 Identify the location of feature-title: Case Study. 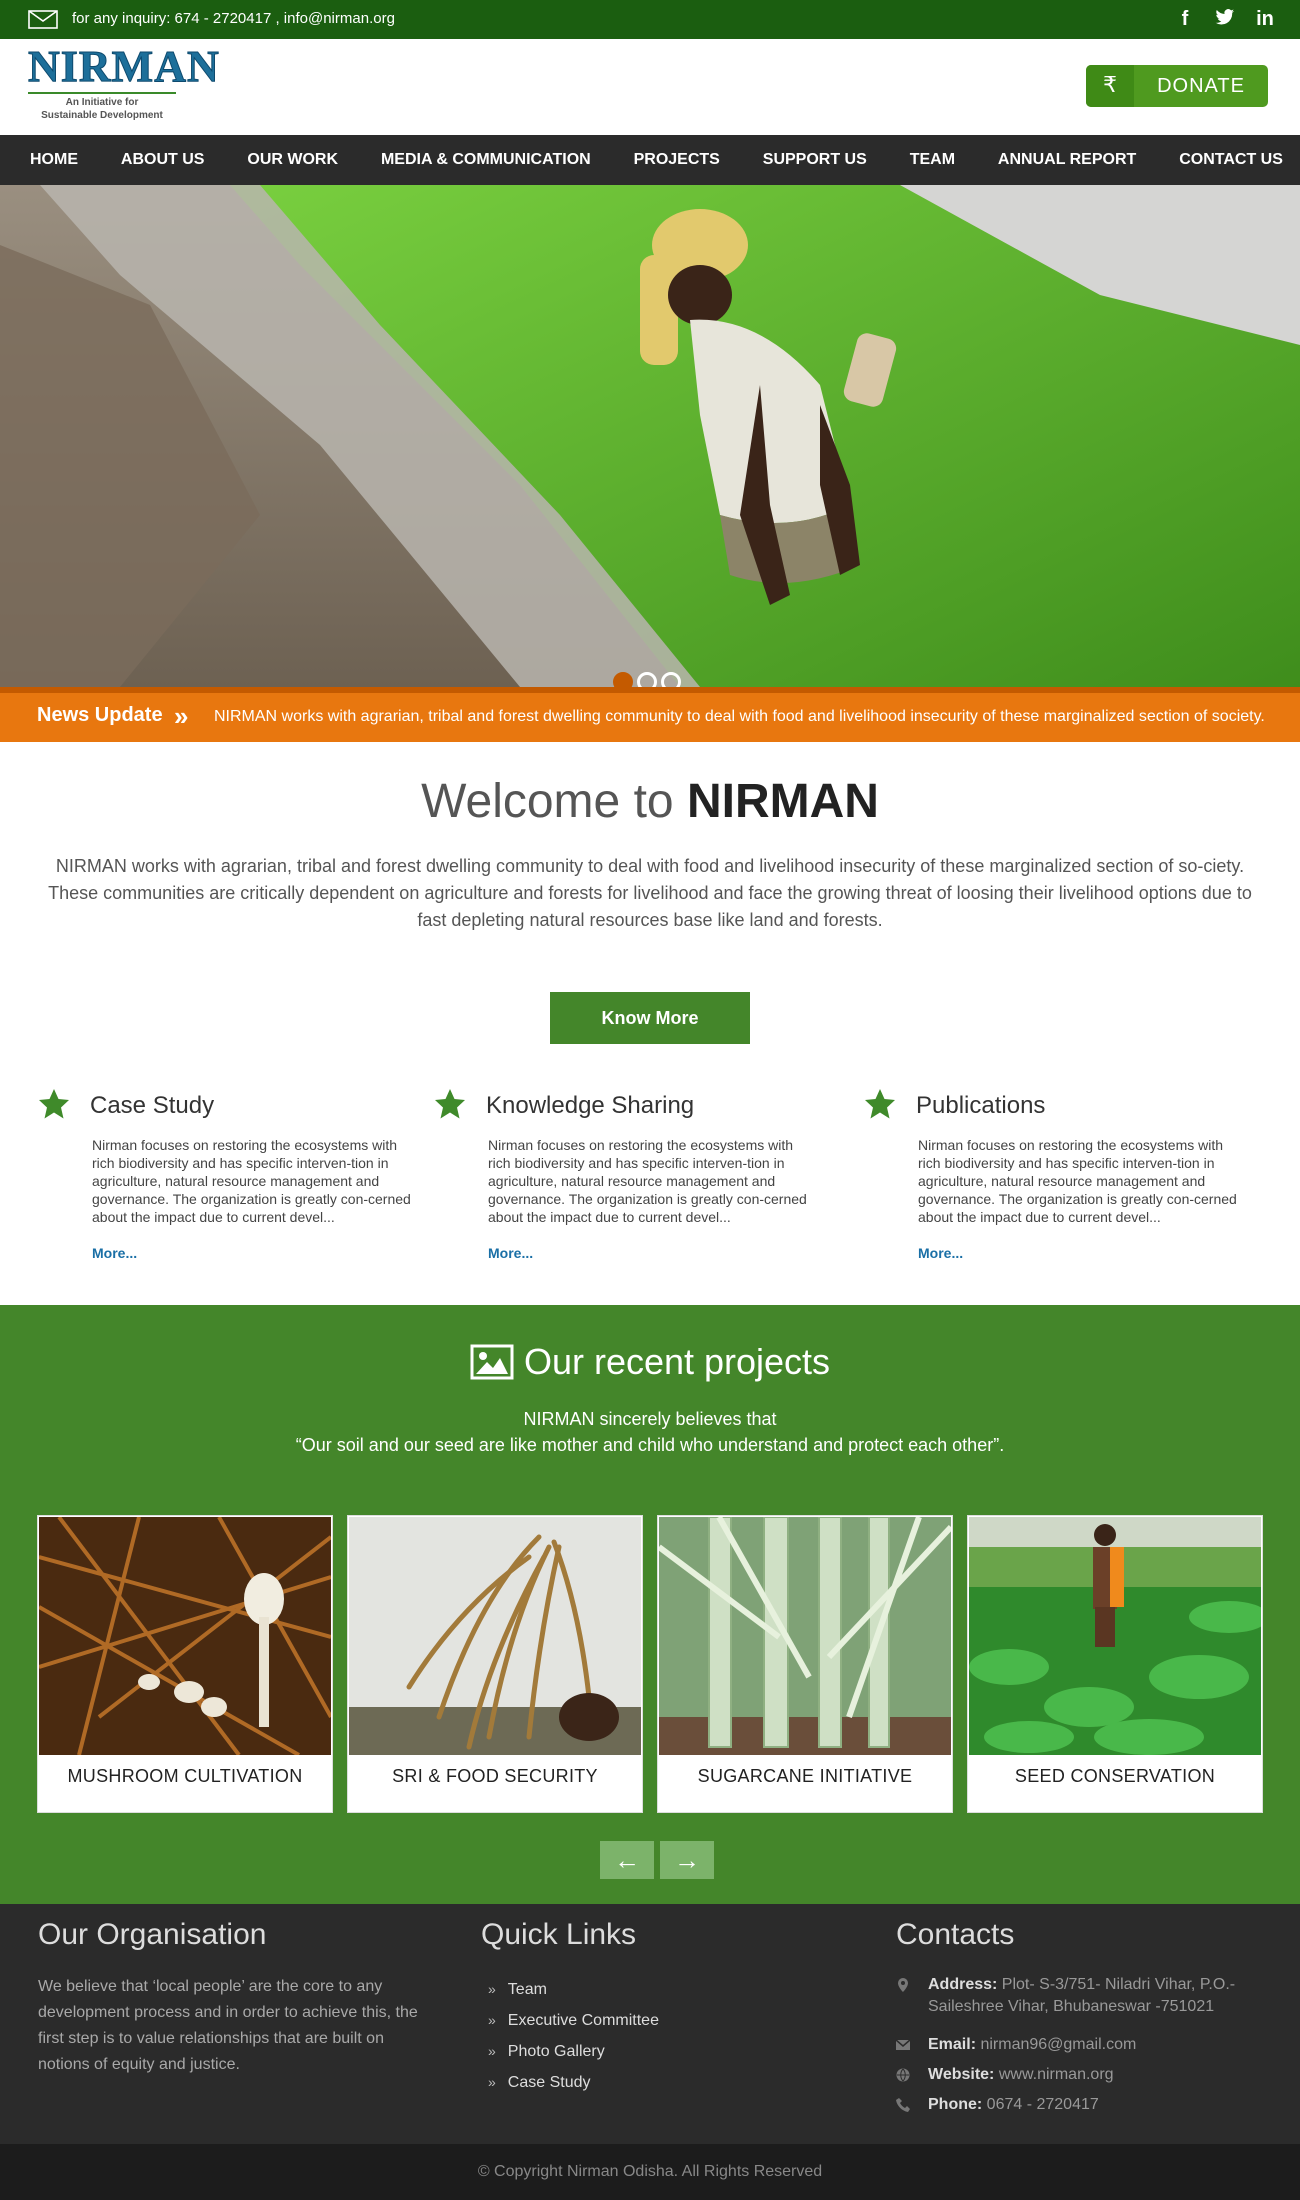
(152, 1105).